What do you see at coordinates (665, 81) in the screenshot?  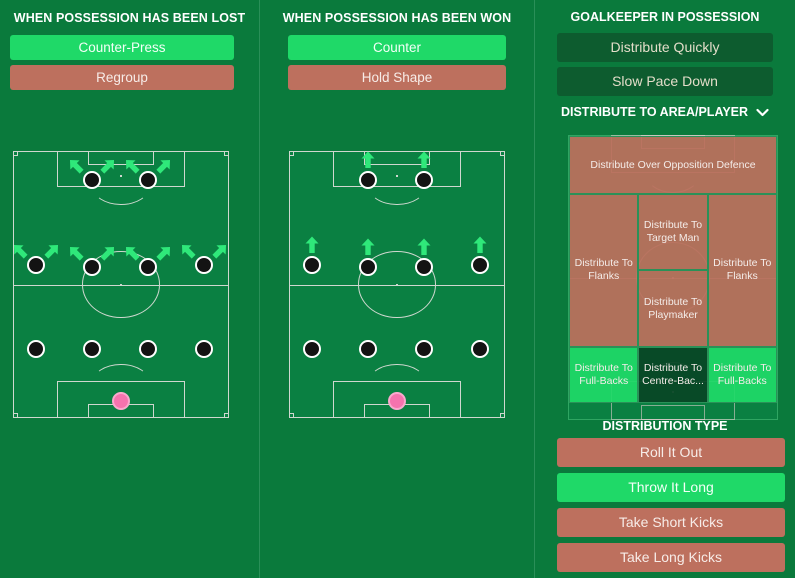 I see `slow-pace-down-button: Slow Pace Down` at bounding box center [665, 81].